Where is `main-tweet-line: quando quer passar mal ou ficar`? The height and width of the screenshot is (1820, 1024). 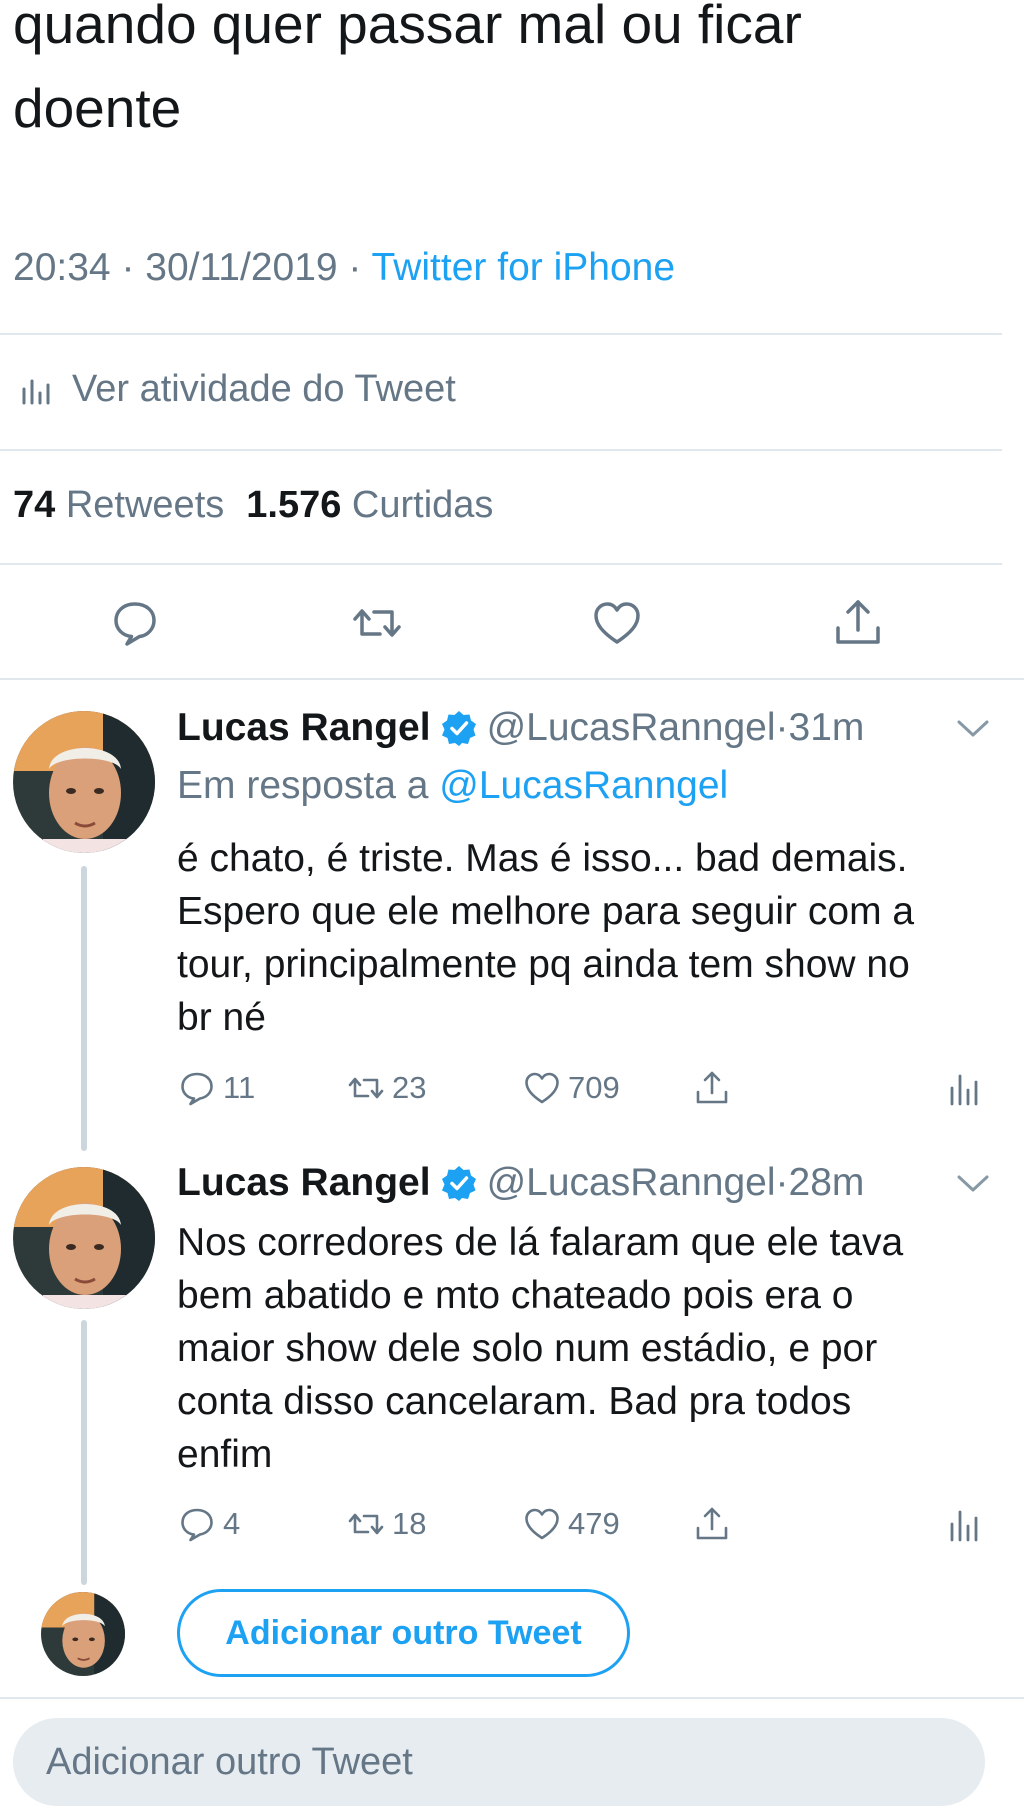
main-tweet-line: quando quer passar mal ou ficar is located at coordinates (407, 27).